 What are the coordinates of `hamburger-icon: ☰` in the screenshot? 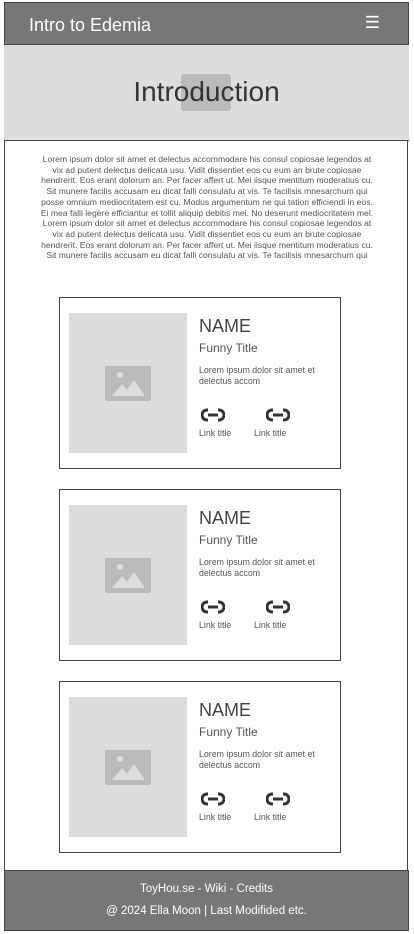 It's located at (372, 23).